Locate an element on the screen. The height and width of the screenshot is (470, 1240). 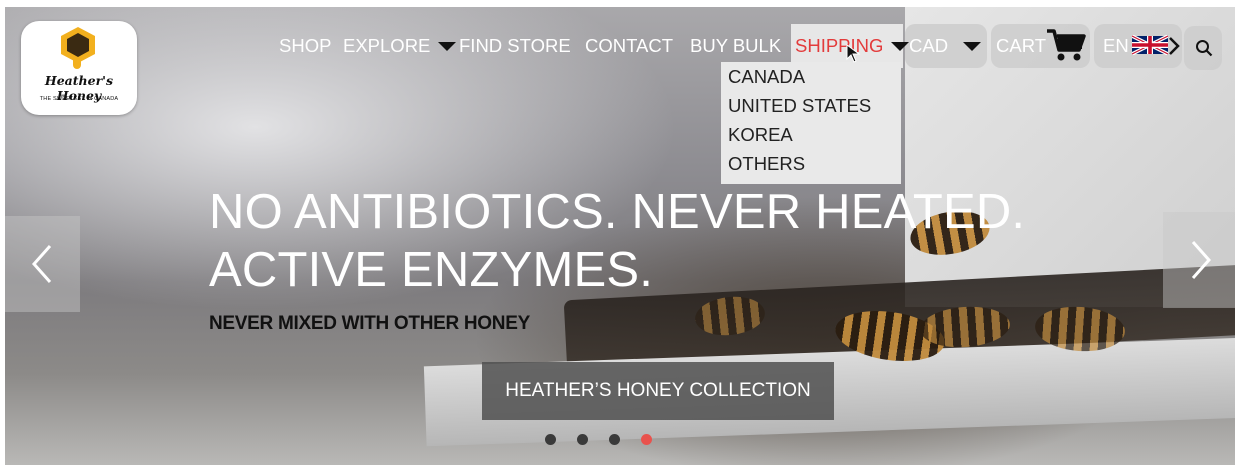
shipping-option-others: OTHERS is located at coordinates (766, 164).